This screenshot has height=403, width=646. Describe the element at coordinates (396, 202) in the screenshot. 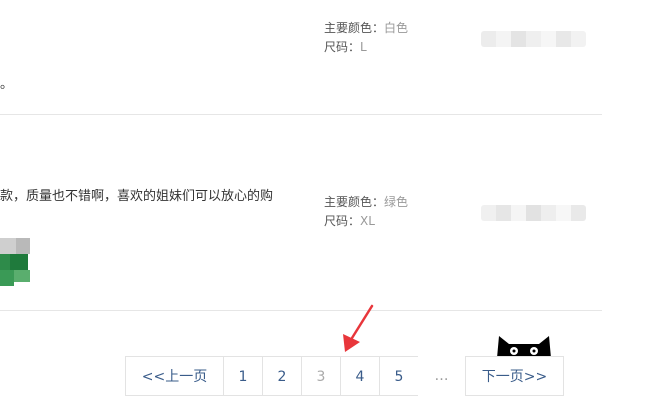

I see `sku-color-value: 绿色` at that location.